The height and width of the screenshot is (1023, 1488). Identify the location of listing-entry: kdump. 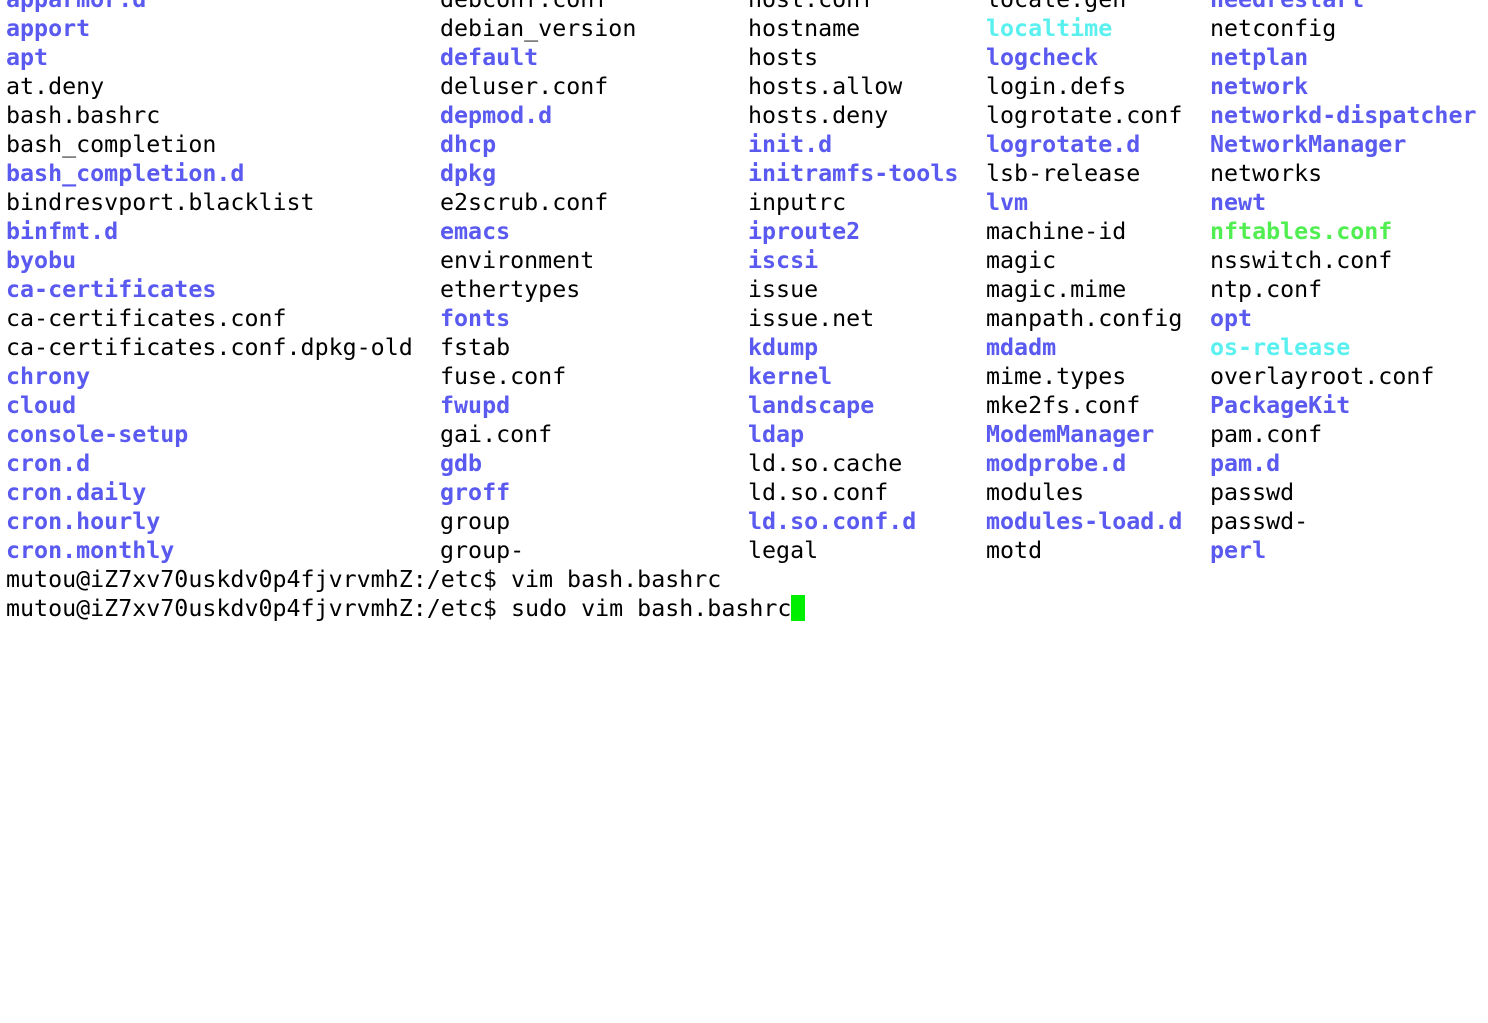
(783, 347).